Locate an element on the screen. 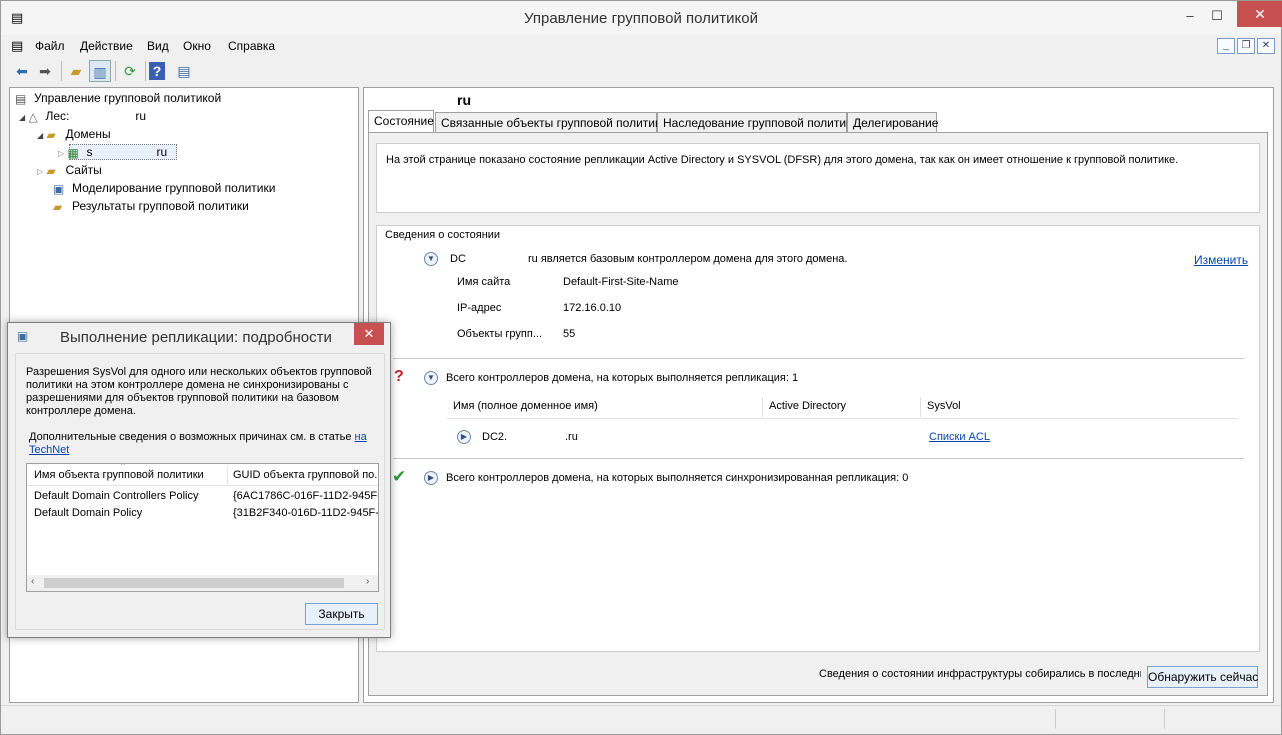 This screenshot has height=735, width=1282. site-value: Default-First-Site-Name is located at coordinates (621, 282).